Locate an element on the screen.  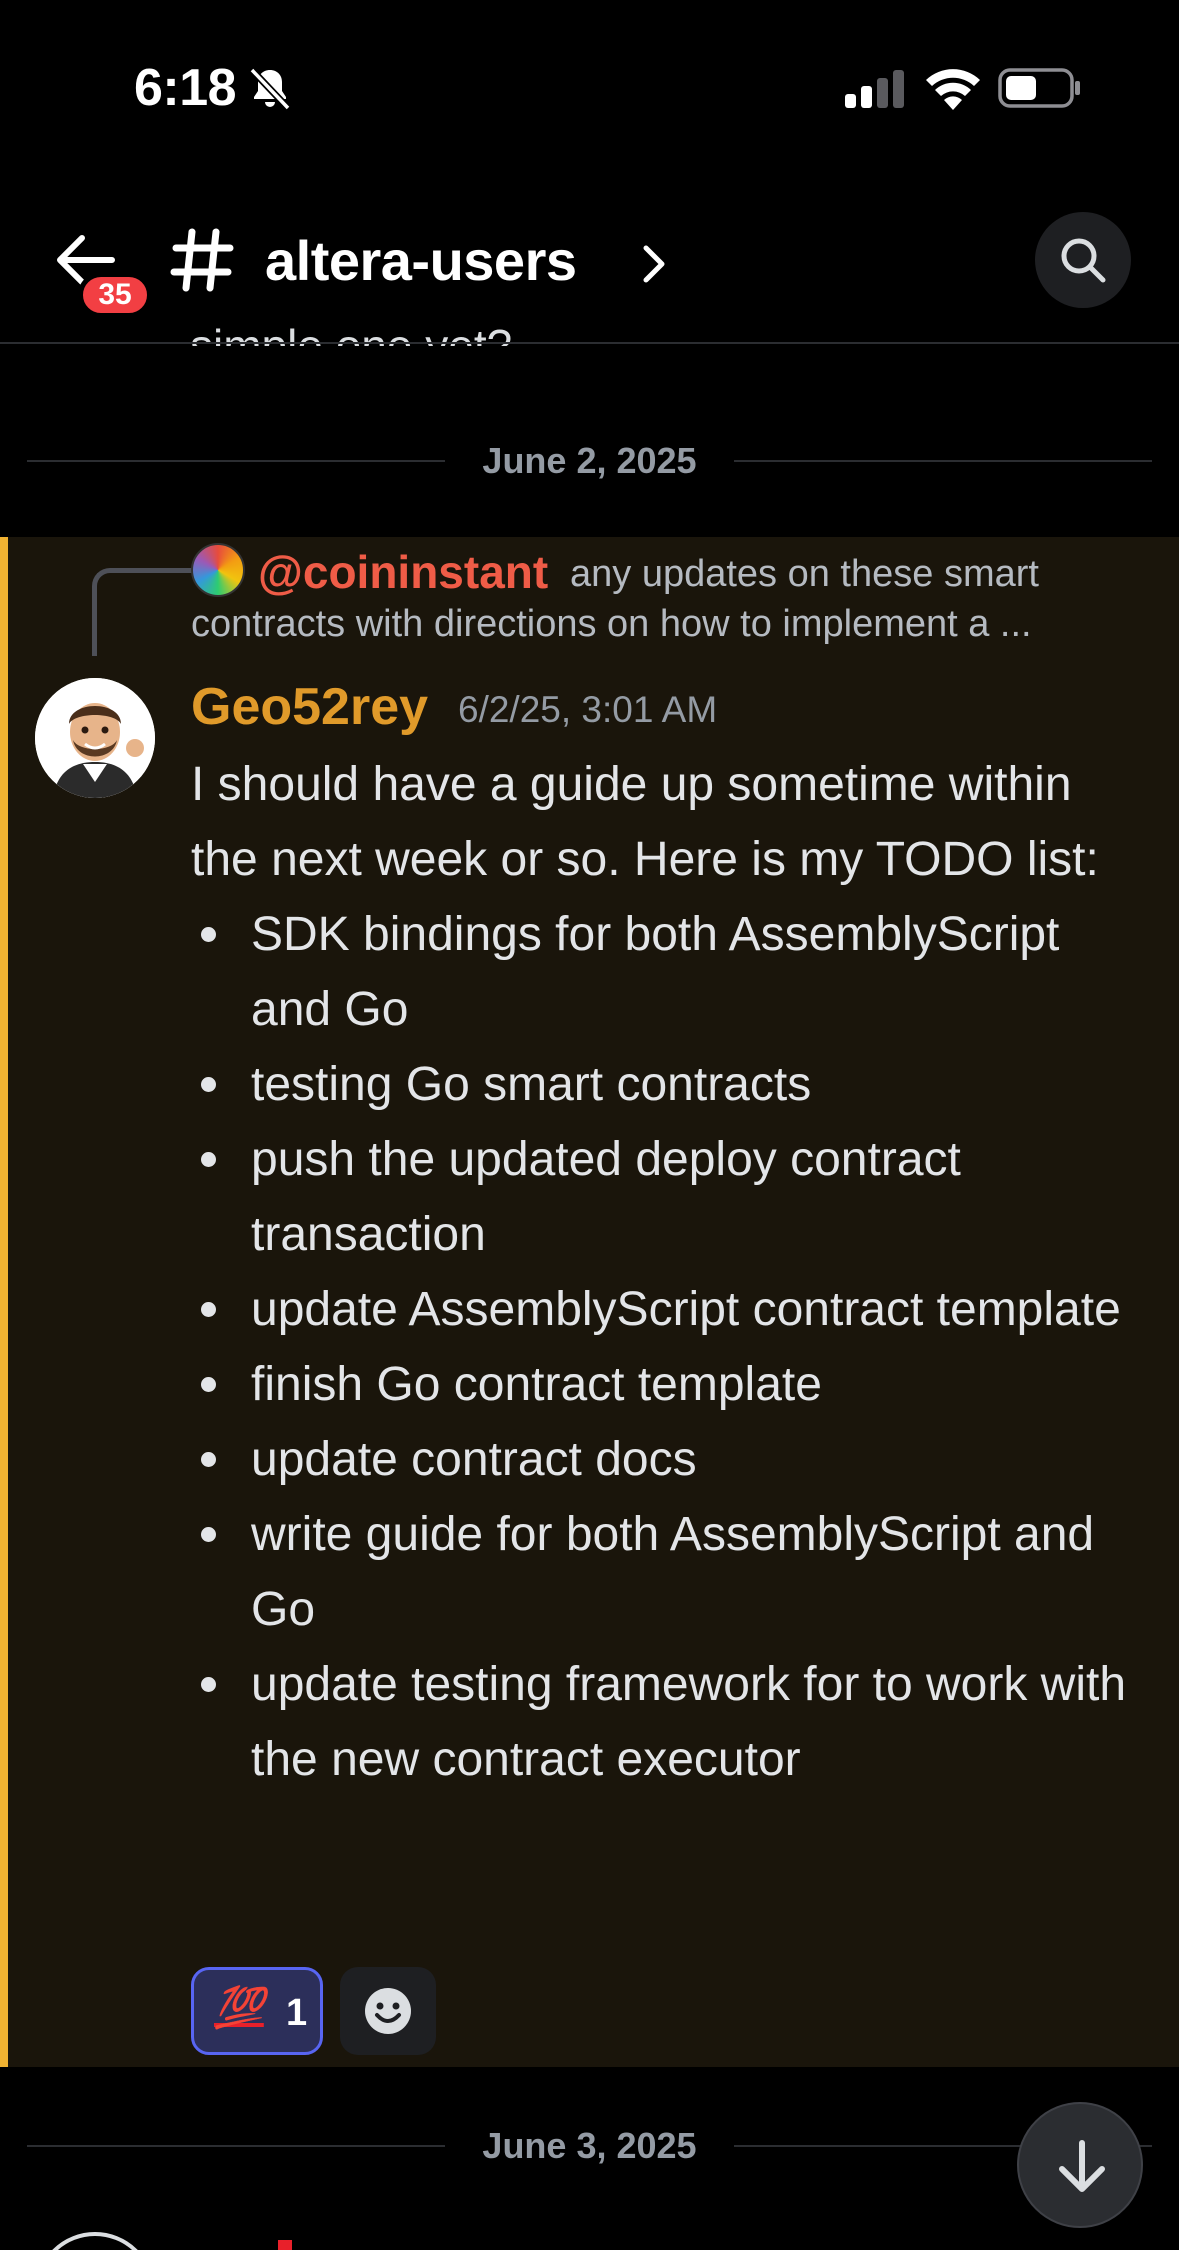
author-name: Geo52rey is located at coordinates (309, 707).